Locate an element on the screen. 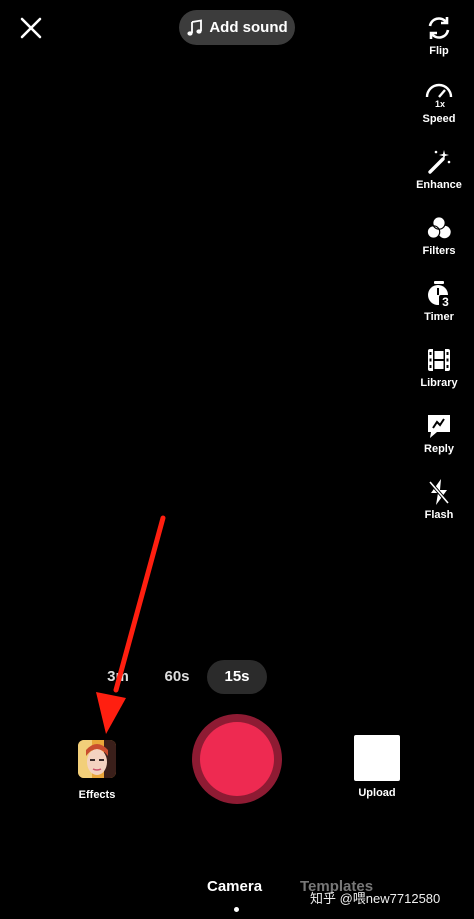 Image resolution: width=474 pixels, height=919 pixels. tab-camera: Camera is located at coordinates (234, 886).